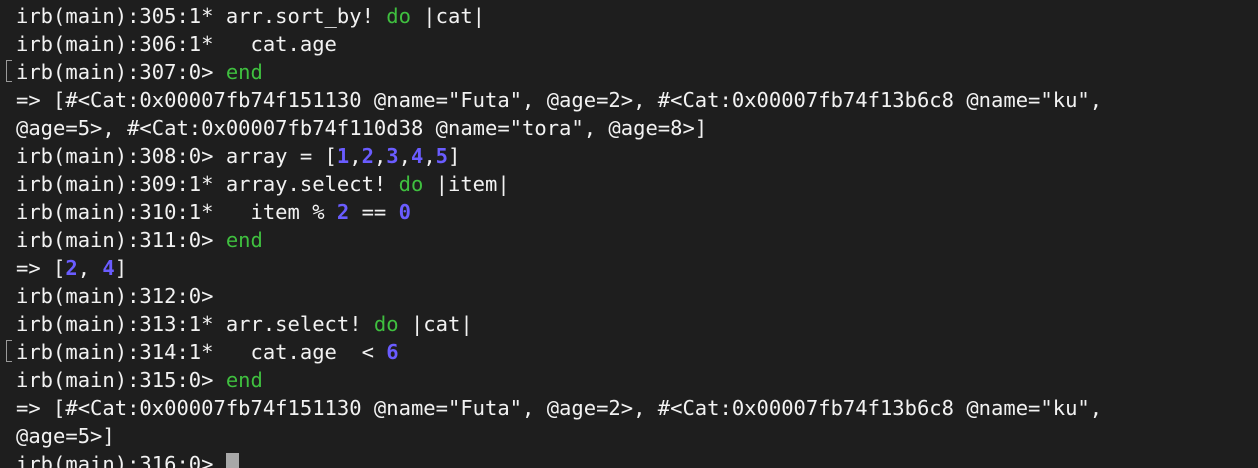 The height and width of the screenshot is (468, 1258). Describe the element at coordinates (232, 460) in the screenshot. I see `block-cursor` at that location.